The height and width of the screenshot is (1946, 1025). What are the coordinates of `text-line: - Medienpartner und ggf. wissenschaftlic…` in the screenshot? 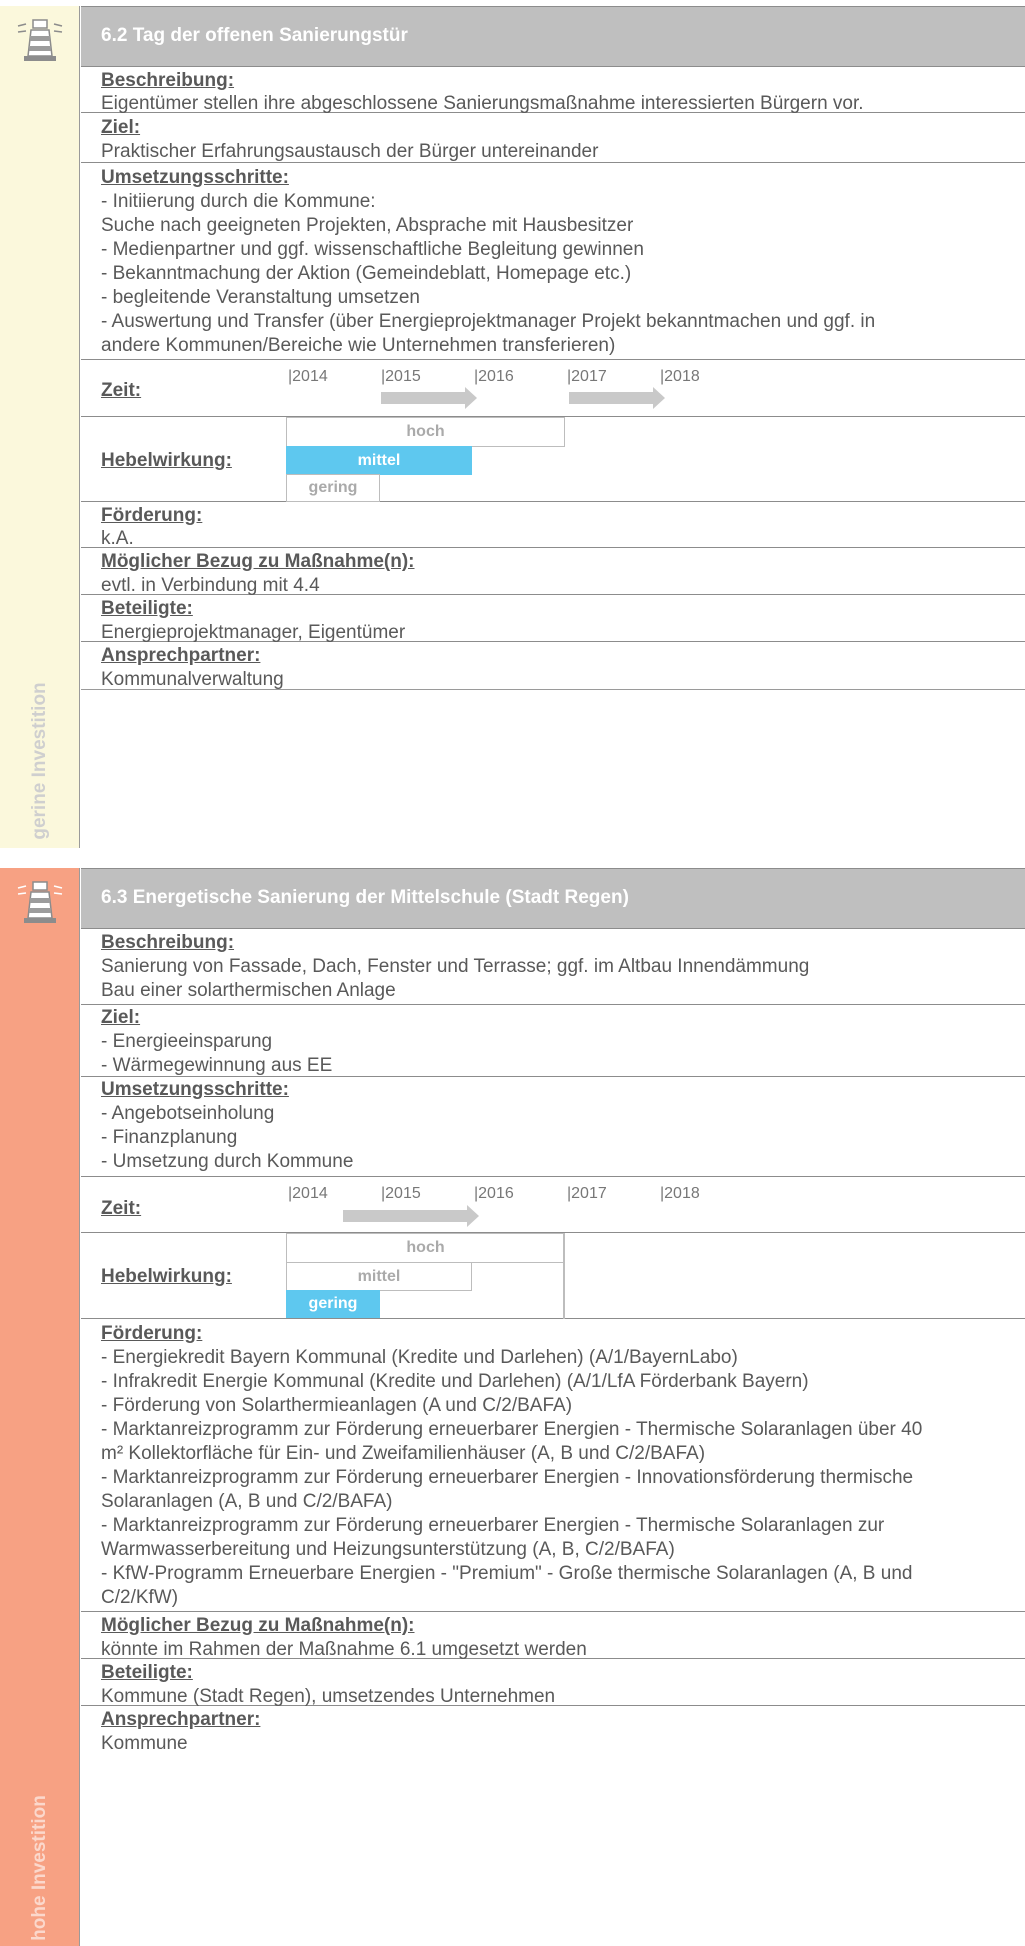 It's located at (372, 249).